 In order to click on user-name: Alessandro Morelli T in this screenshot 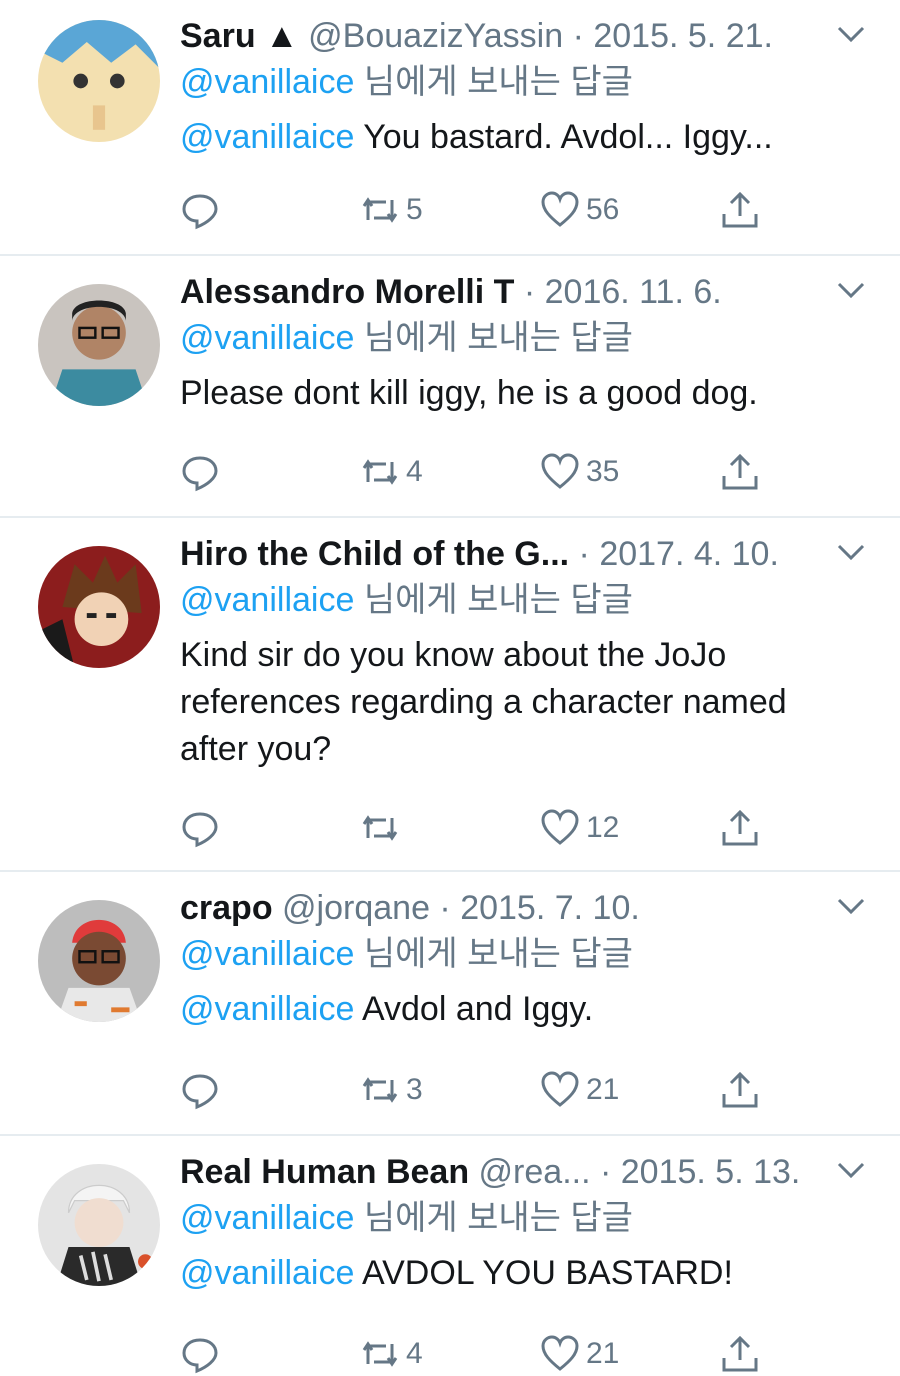, I will do `click(347, 292)`.